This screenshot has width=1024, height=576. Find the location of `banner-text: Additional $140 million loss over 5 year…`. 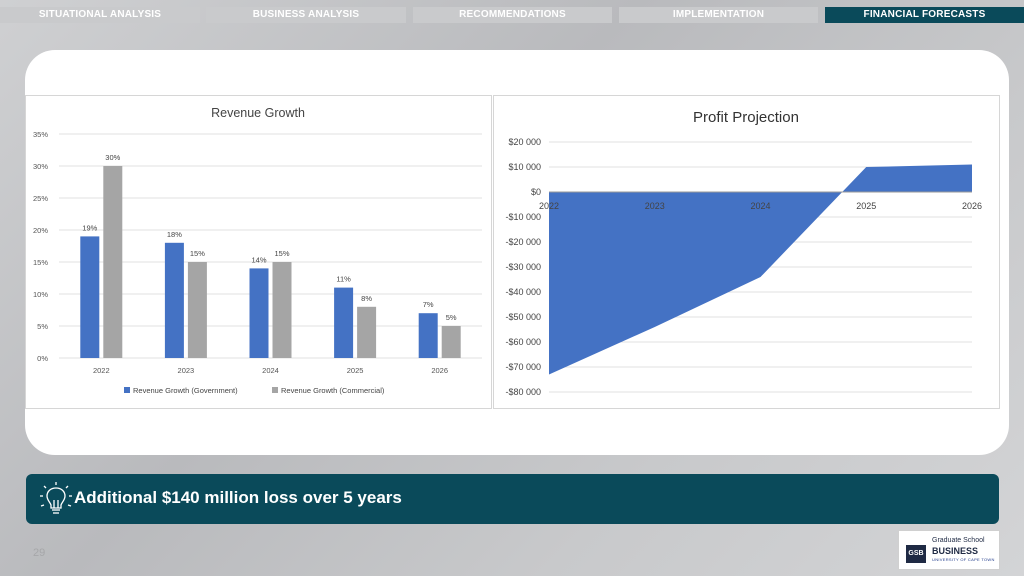

banner-text: Additional $140 million loss over 5 year… is located at coordinates (238, 497).